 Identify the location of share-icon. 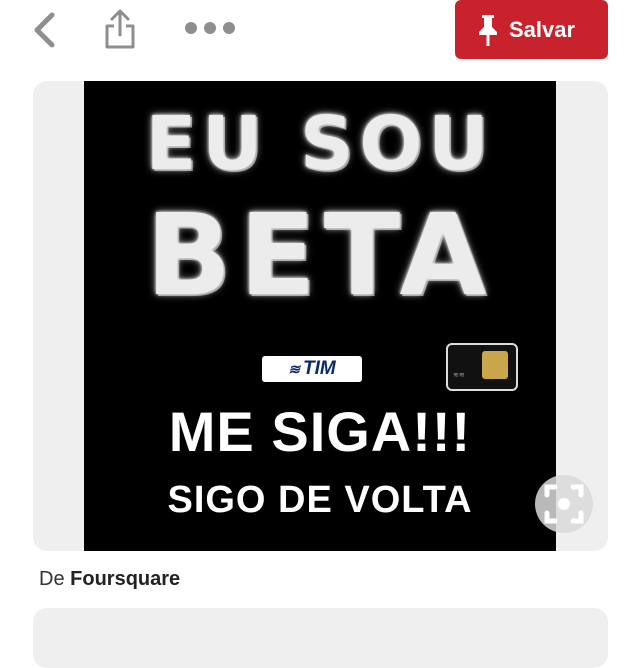
(120, 29).